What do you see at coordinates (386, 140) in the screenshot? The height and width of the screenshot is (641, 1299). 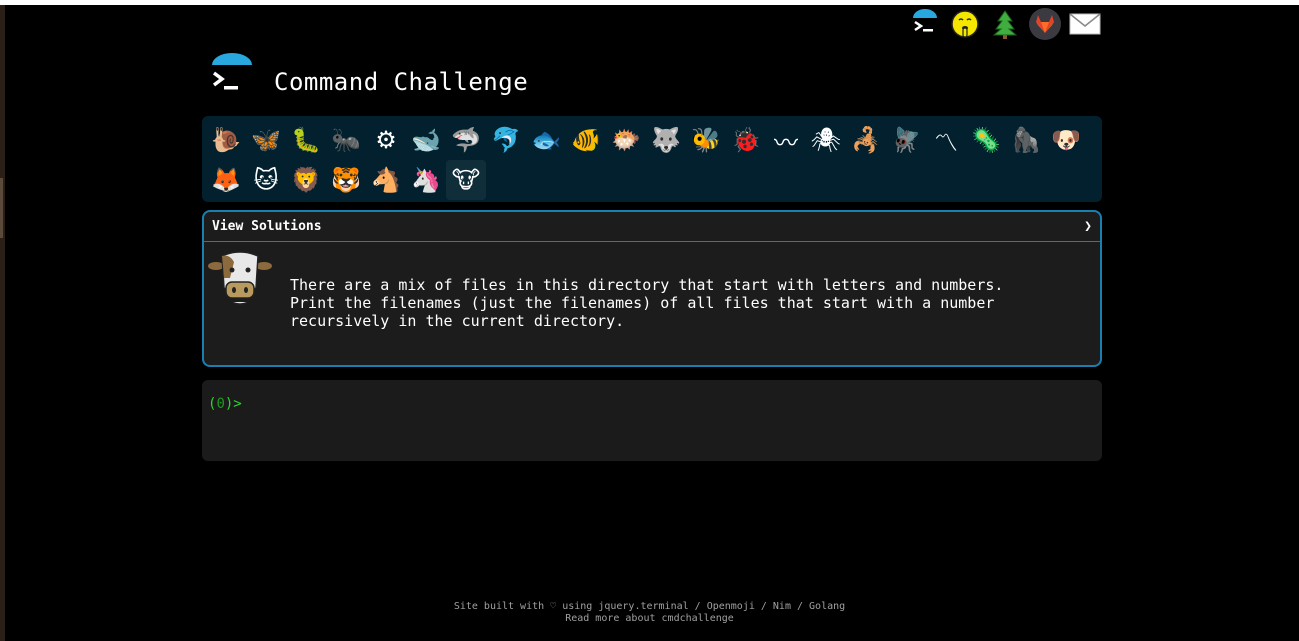 I see `challenge-gear-bug-icon: ⚙` at bounding box center [386, 140].